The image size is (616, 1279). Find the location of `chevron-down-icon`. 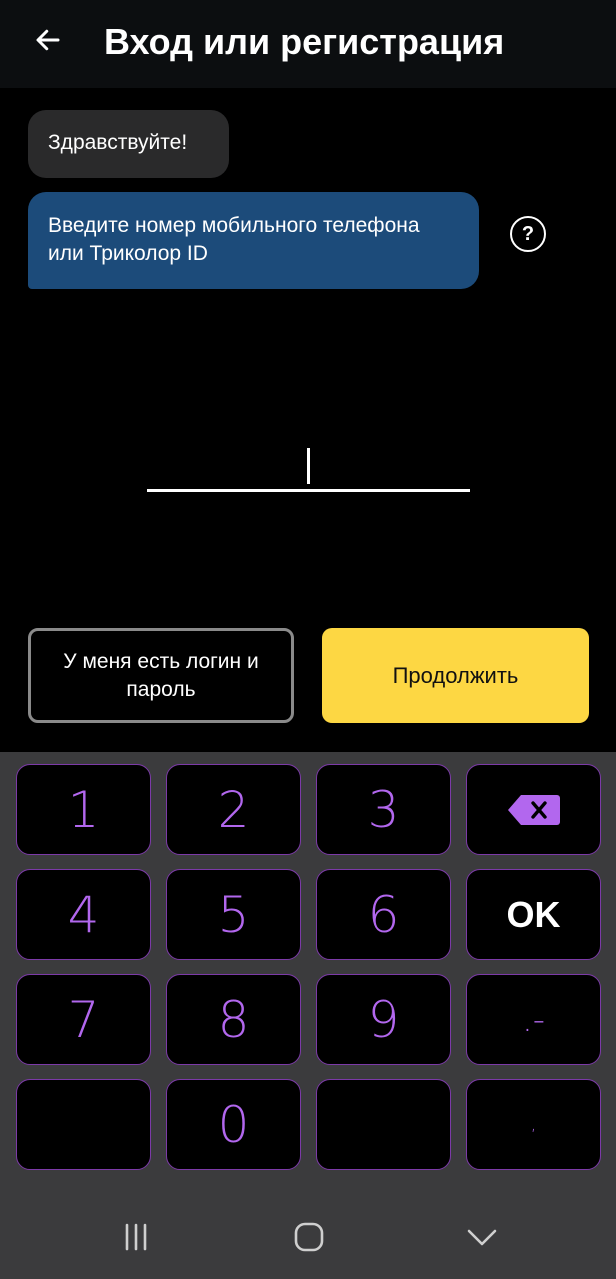

chevron-down-icon is located at coordinates (482, 1237).